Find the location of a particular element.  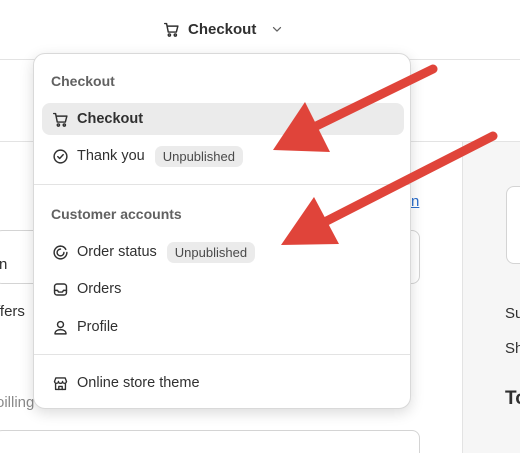

menu-item-label: Orders is located at coordinates (99, 289).